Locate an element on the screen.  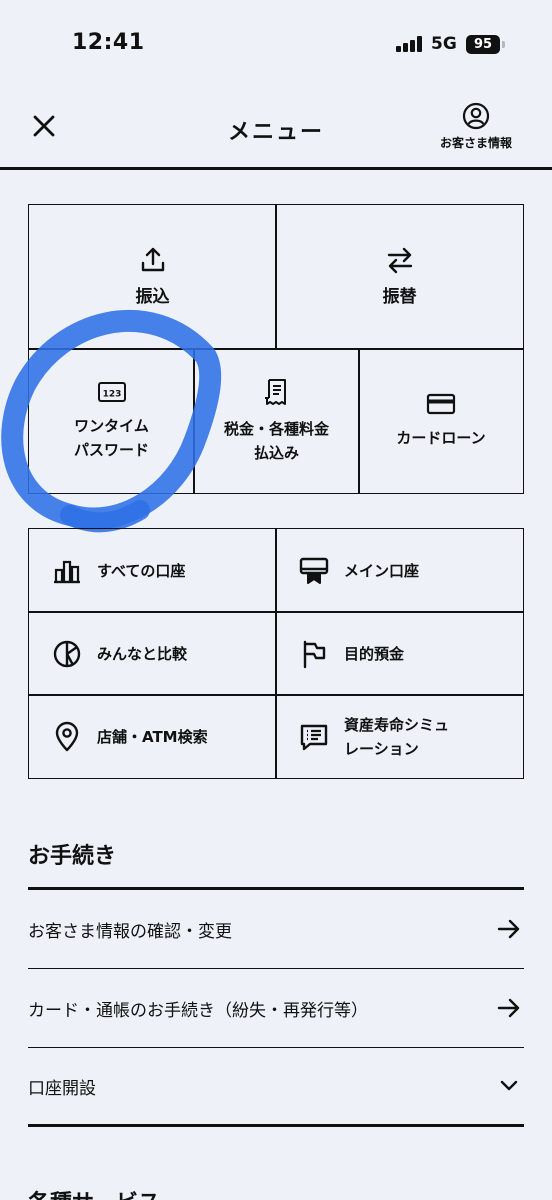
account-opening-expander: 口座開設 is located at coordinates (276, 1087).